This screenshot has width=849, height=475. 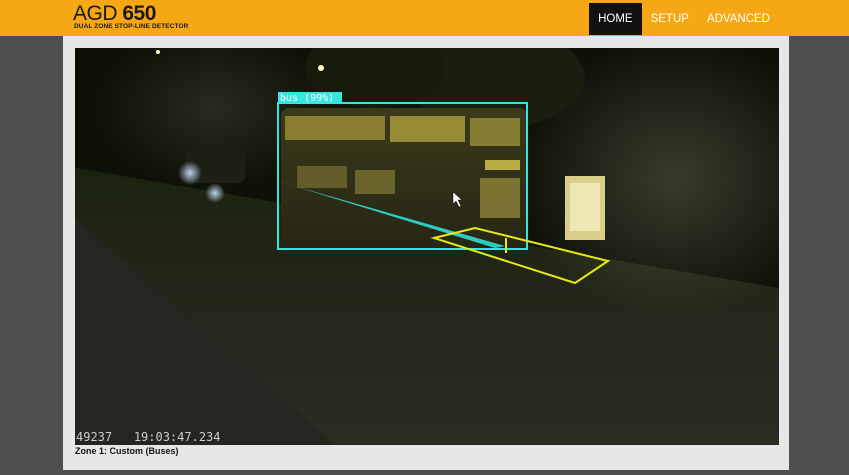 I want to click on nav-advanced: ADVANCED, so click(x=738, y=19).